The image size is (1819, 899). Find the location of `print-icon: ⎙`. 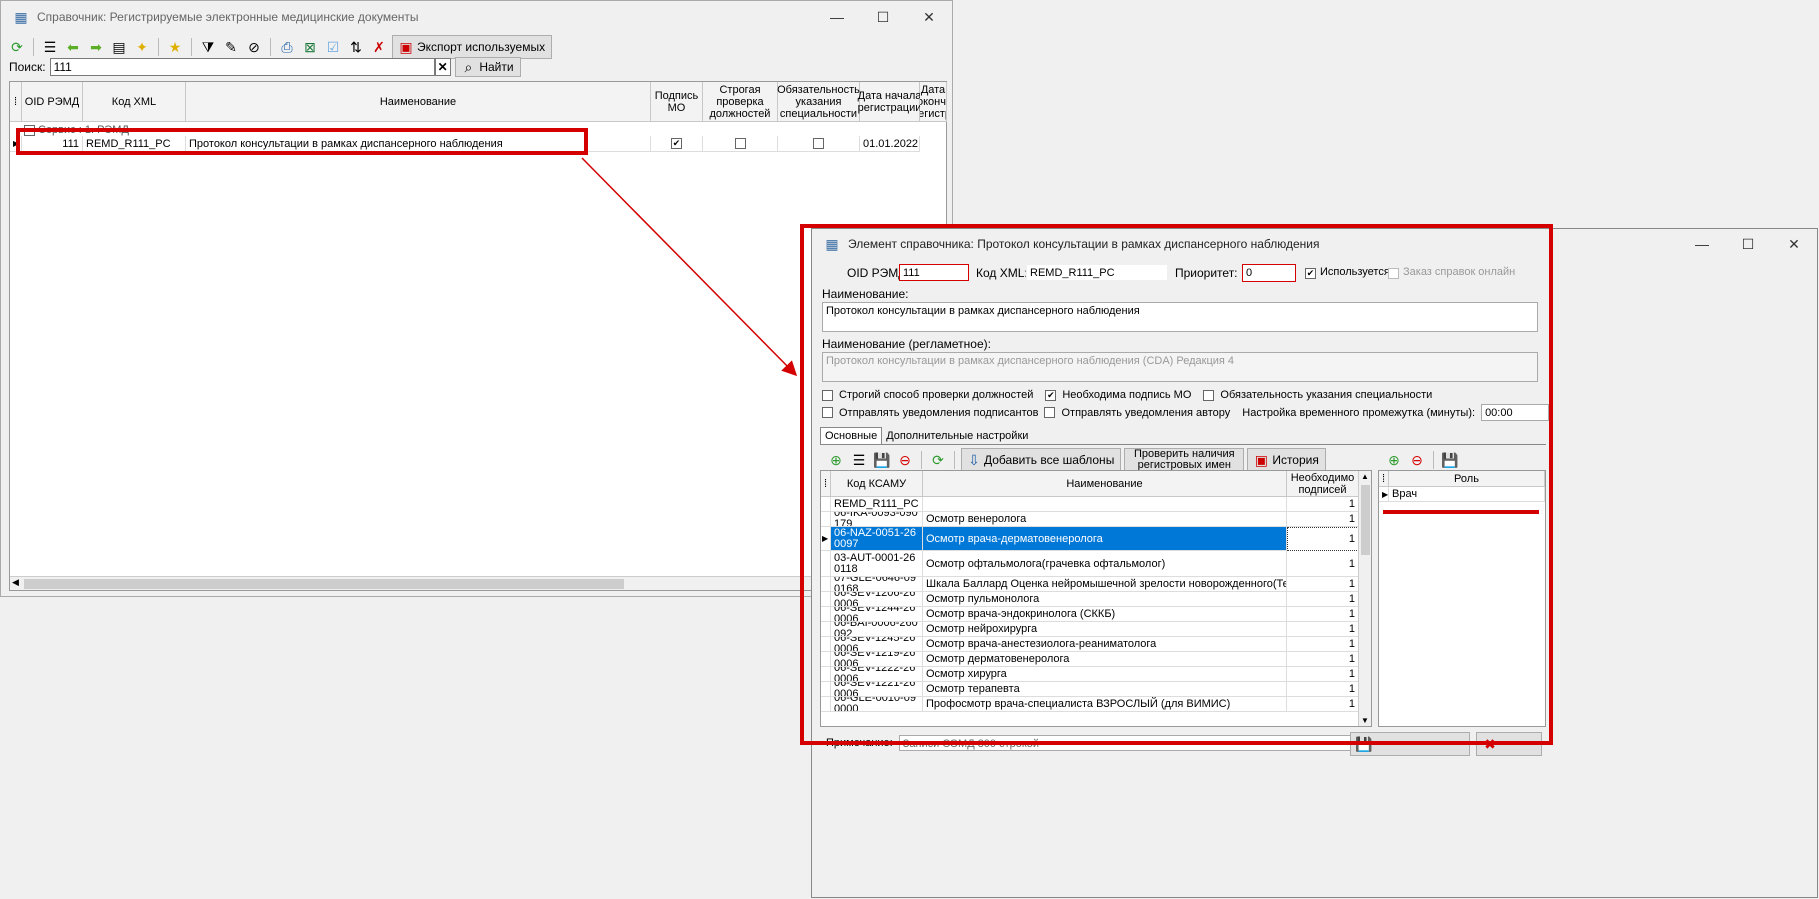

print-icon: ⎙ is located at coordinates (287, 47).